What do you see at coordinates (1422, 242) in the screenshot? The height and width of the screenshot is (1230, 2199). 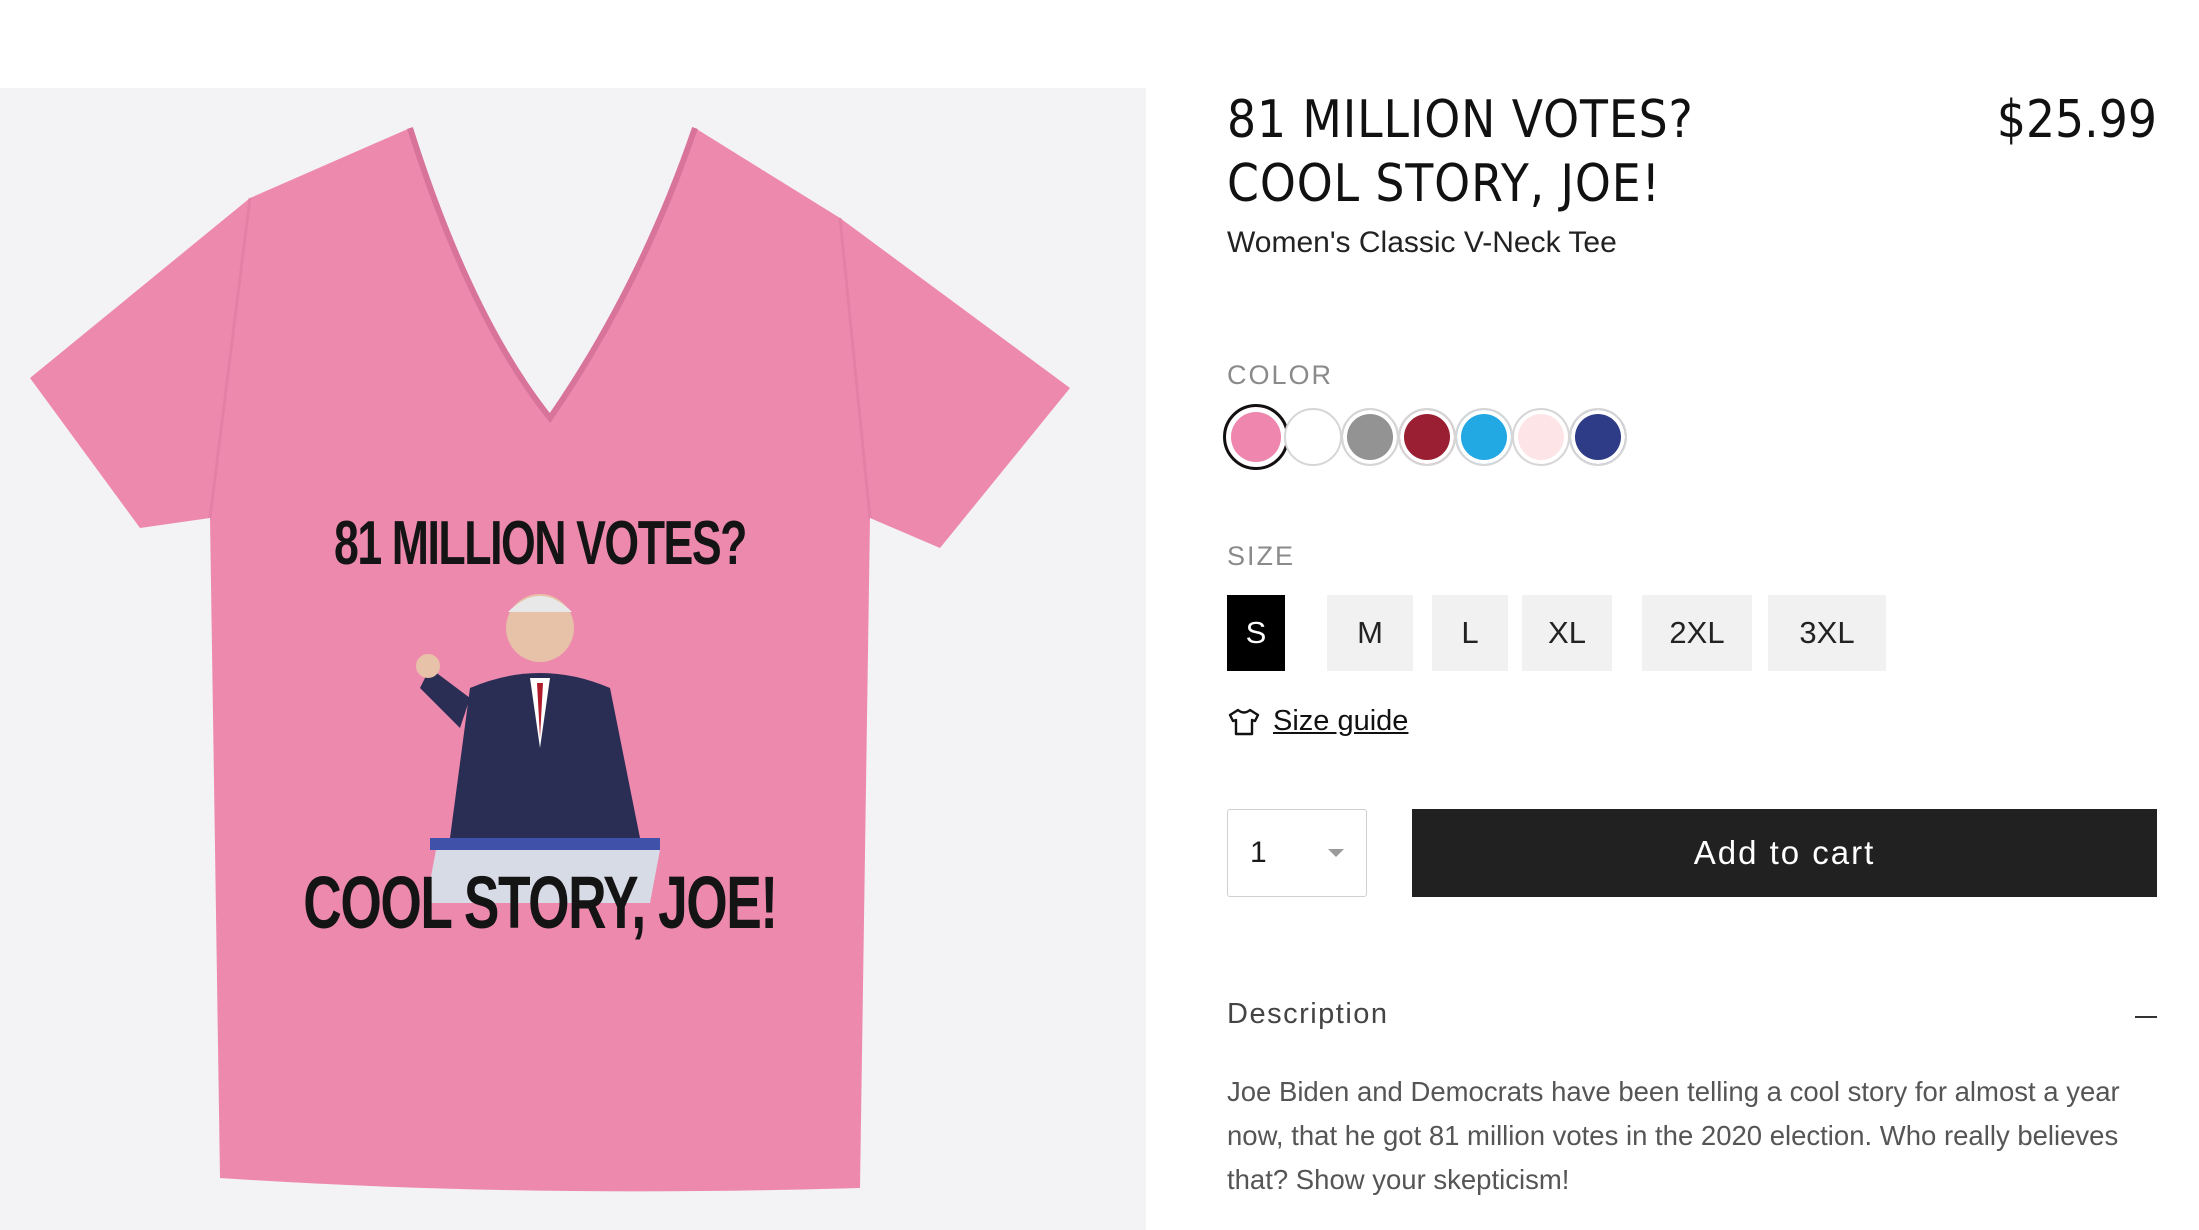 I see `product-subtitle: Women's Classic V-Neck Tee` at bounding box center [1422, 242].